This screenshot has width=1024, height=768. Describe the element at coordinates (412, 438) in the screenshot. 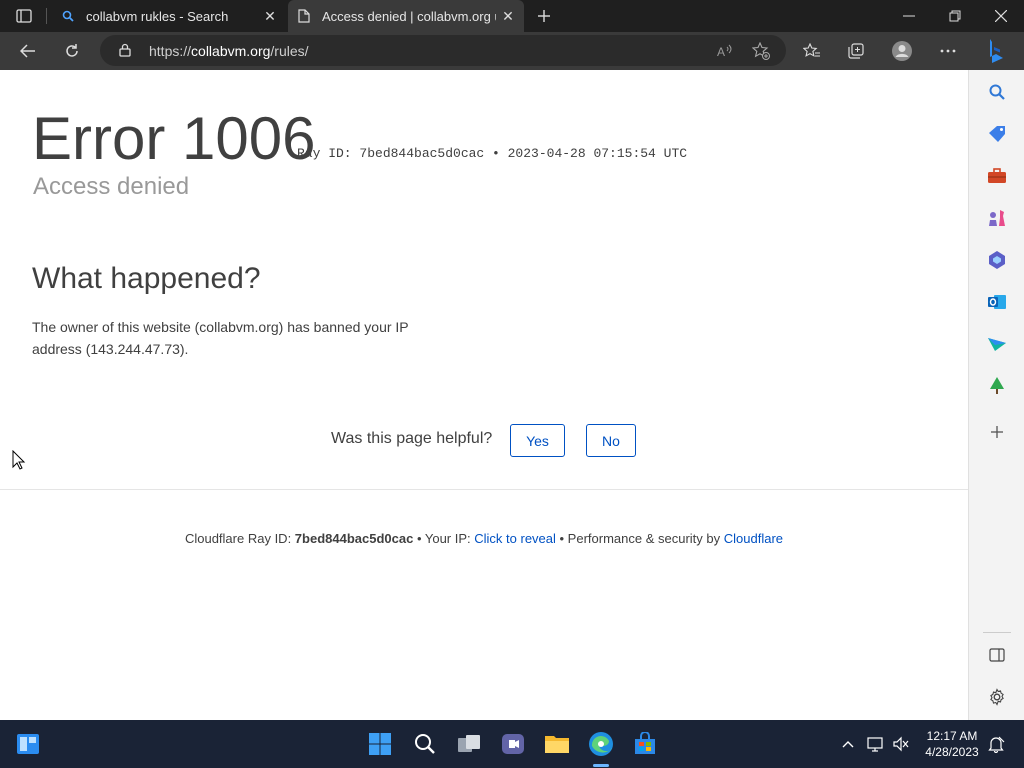

I see `helpful-question: Was this page helpful?` at that location.